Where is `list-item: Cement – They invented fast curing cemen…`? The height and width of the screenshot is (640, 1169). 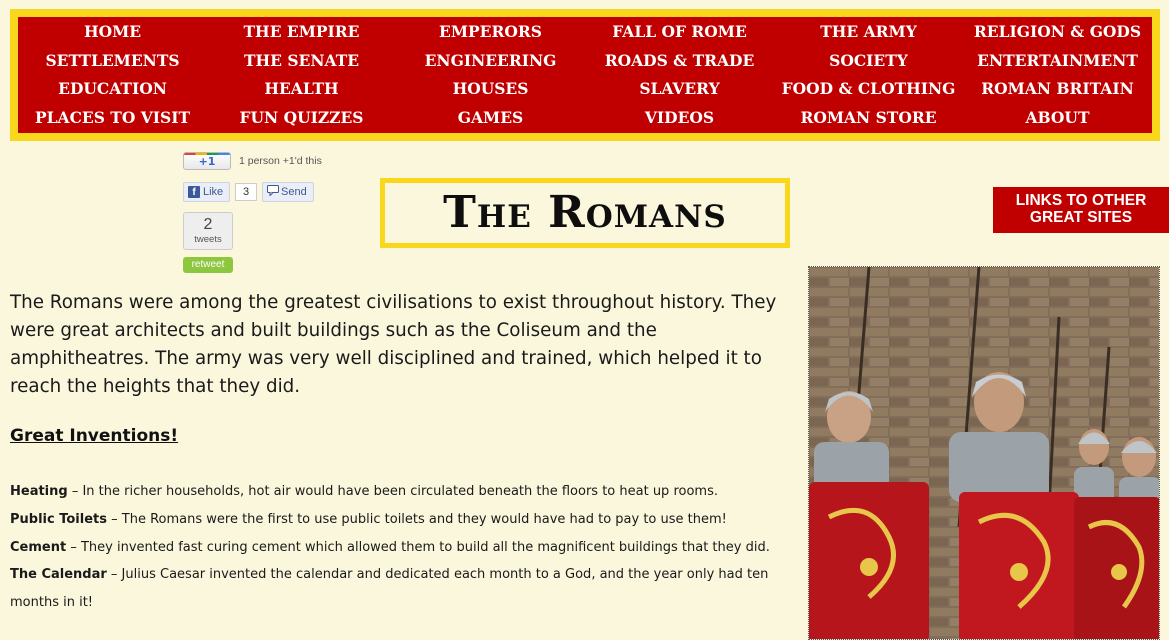
list-item: Cement – They invented fast curing cemen… is located at coordinates (400, 548).